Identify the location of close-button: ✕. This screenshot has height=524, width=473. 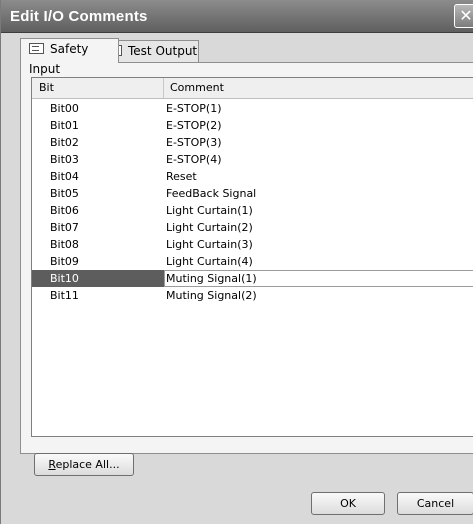
(463, 16).